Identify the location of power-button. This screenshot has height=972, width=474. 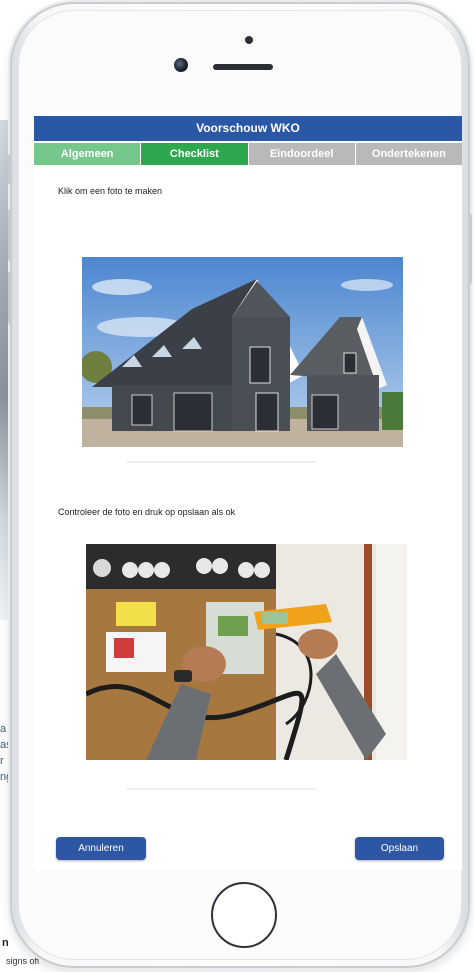
(470, 249).